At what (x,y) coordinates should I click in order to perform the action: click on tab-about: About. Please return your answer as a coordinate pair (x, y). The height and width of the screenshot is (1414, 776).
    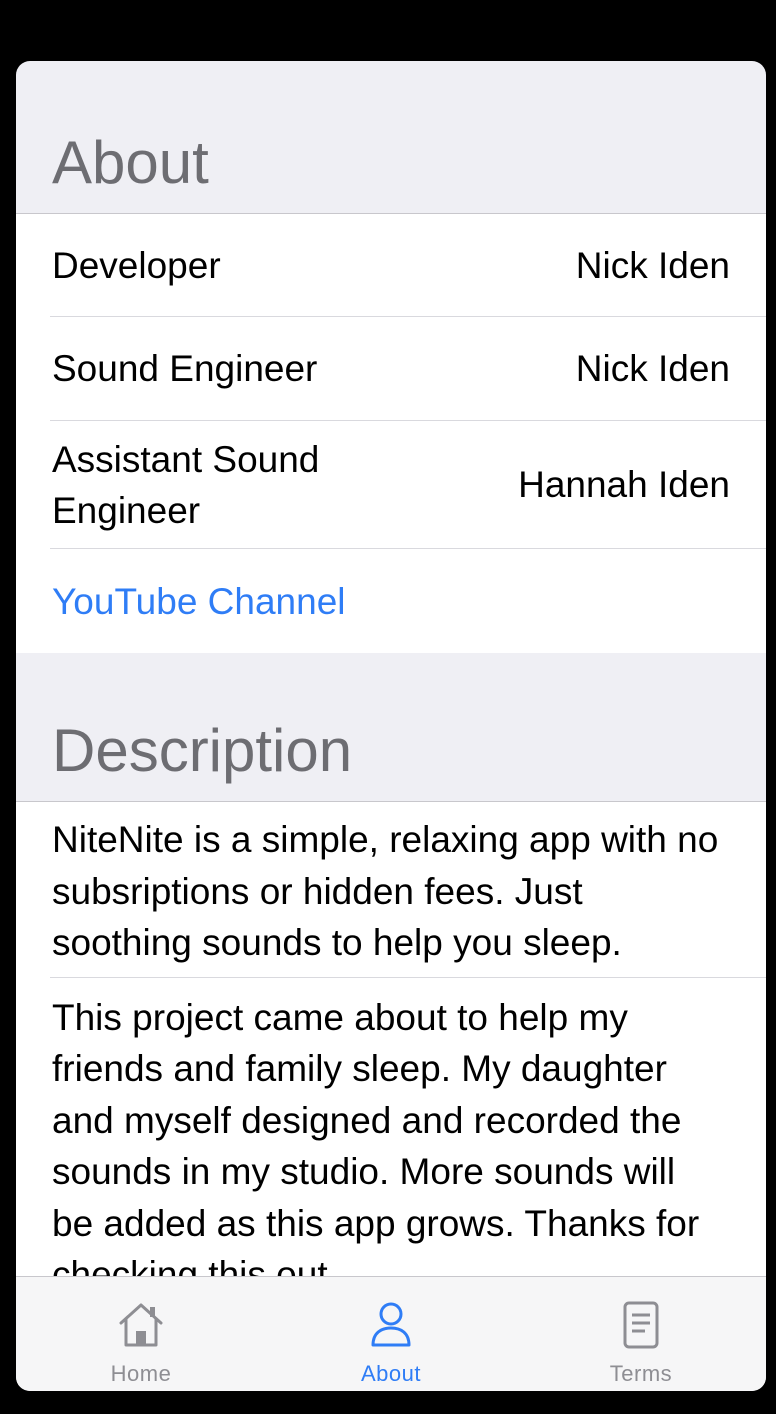
    Looking at the image, I should click on (391, 1334).